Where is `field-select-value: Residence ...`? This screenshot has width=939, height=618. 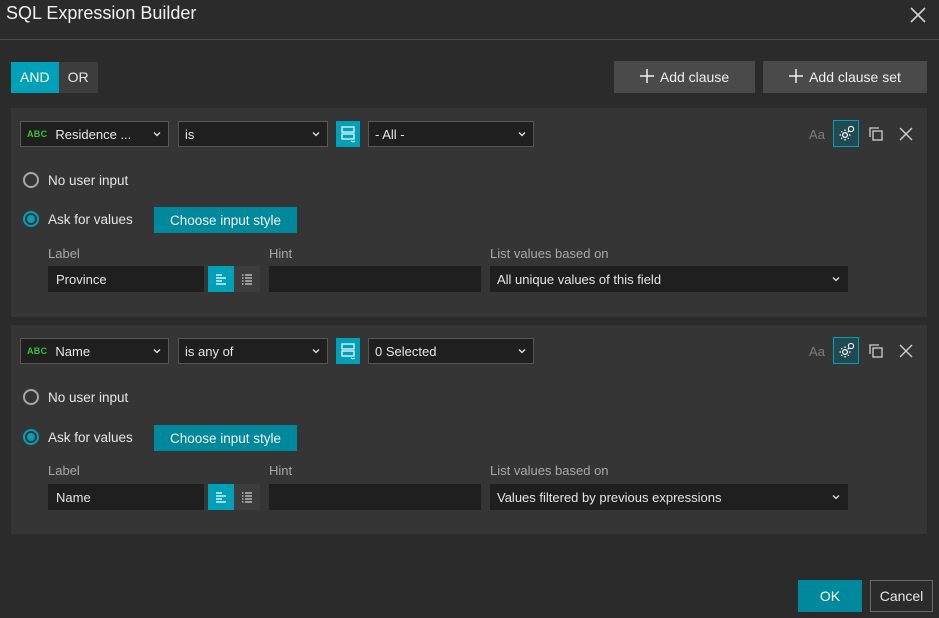 field-select-value: Residence ... is located at coordinates (93, 134).